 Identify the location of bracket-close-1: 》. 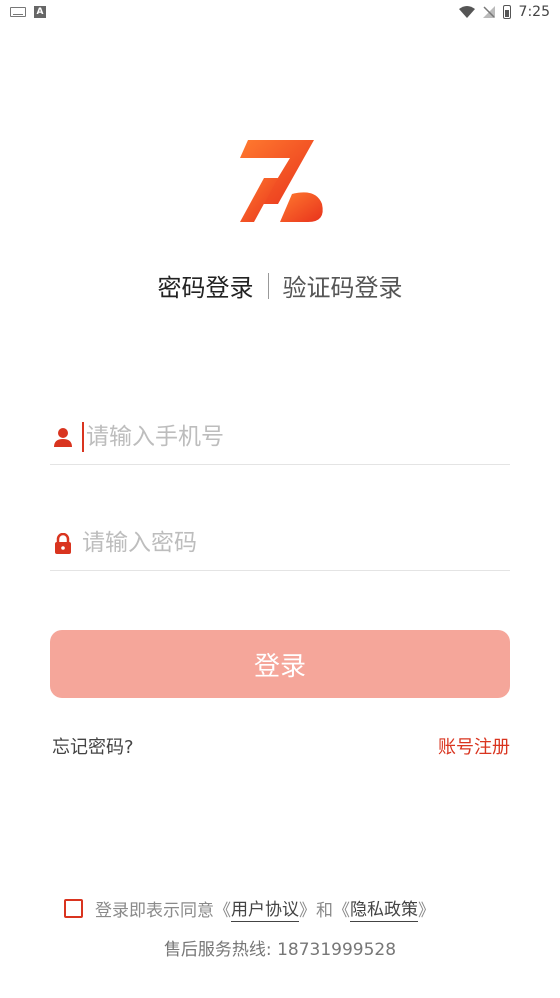
(307, 911).